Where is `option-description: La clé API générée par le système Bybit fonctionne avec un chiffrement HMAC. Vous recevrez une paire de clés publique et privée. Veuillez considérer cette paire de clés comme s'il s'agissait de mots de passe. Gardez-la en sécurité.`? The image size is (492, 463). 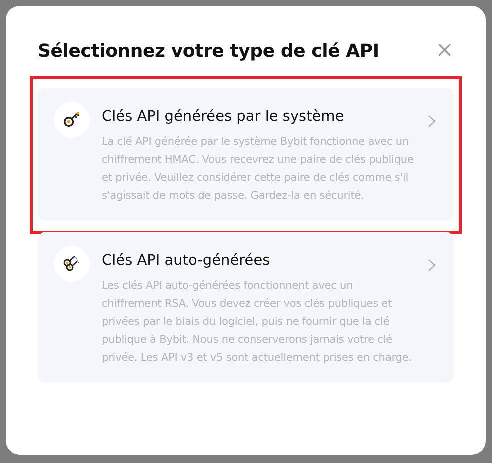 option-description: La clé API générée par le système Bybit fonctionne avec un chiffrement HMAC. Vous recevrez une paire de clés publique et privée. Veuillez considérer cette paire de clés comme s'il s'agissait de mots de passe. Gardez-la en sécurité. is located at coordinates (258, 169).